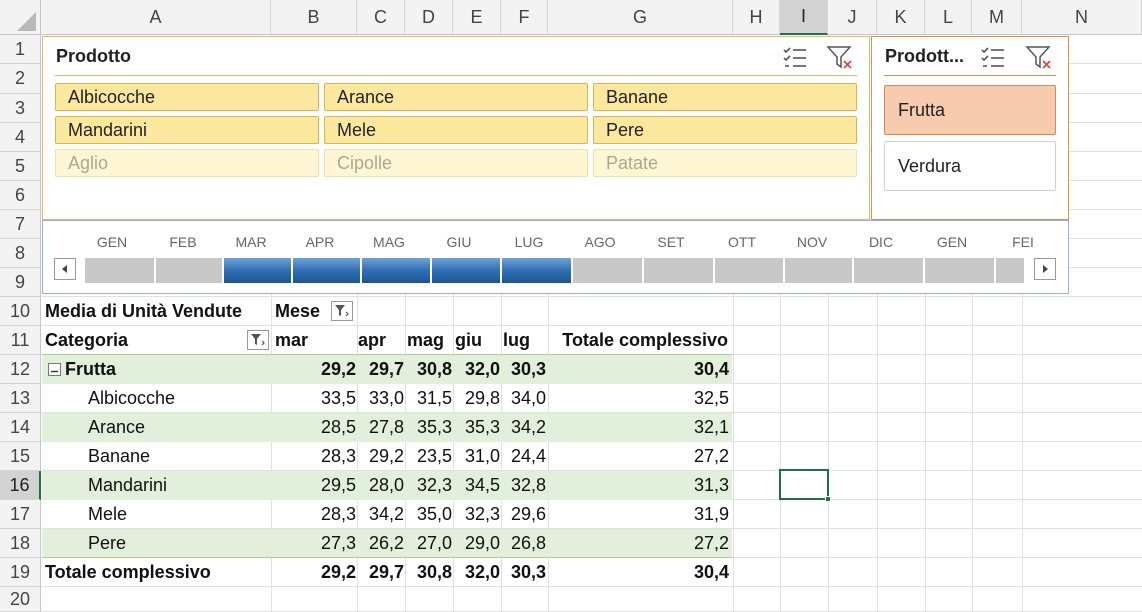 The height and width of the screenshot is (612, 1142). Describe the element at coordinates (466, 270) in the screenshot. I see `timeline-period-giu` at that location.